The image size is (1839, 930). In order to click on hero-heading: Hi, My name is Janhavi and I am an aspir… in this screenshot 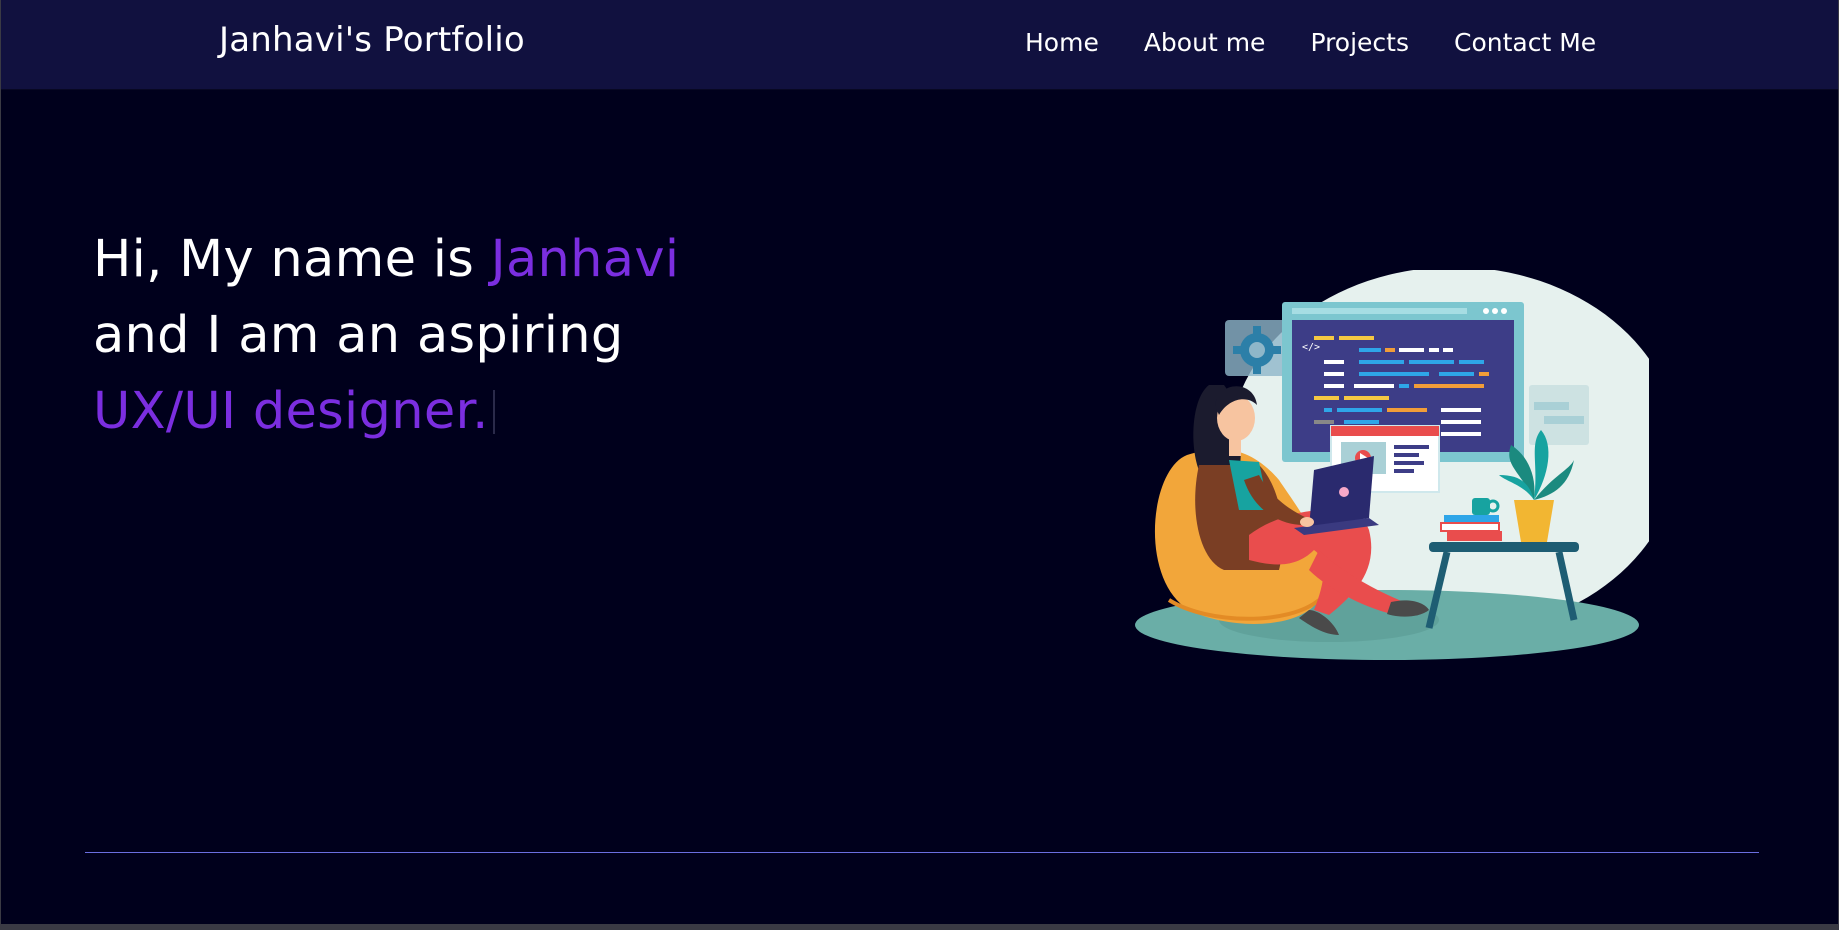, I will do `click(386, 336)`.